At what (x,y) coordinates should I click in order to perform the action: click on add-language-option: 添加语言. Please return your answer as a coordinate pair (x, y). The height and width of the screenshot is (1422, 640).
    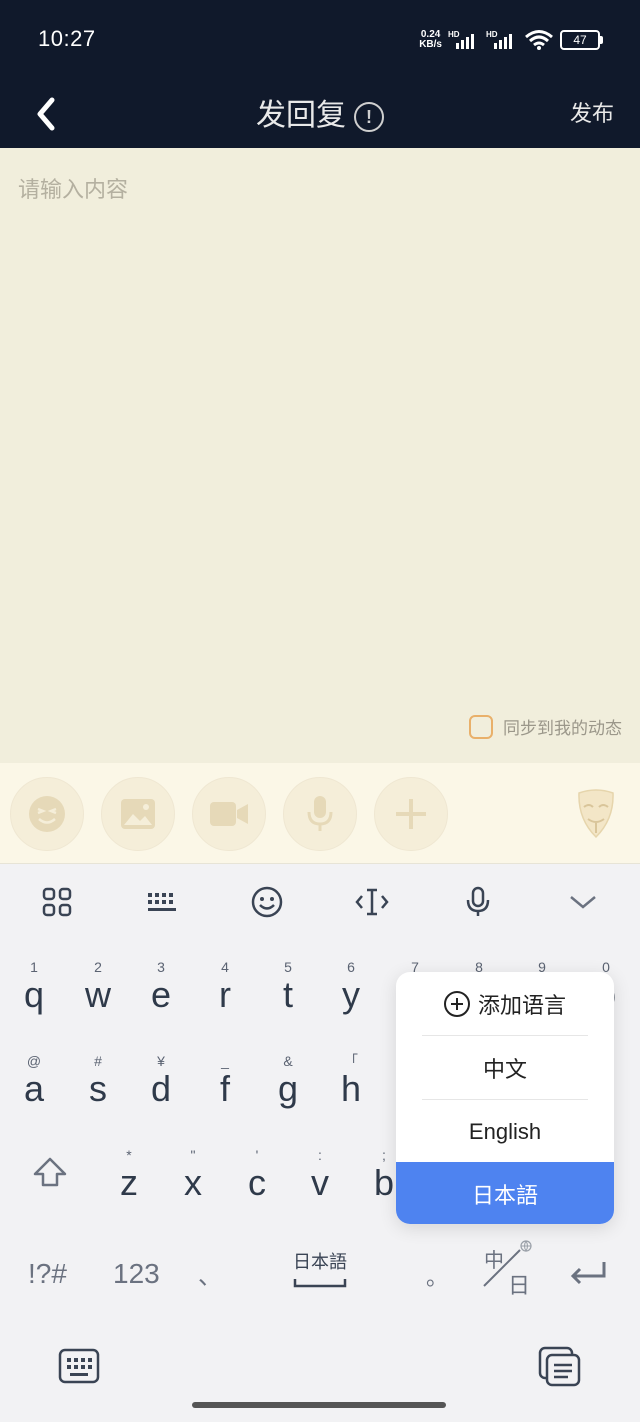
    Looking at the image, I should click on (505, 1003).